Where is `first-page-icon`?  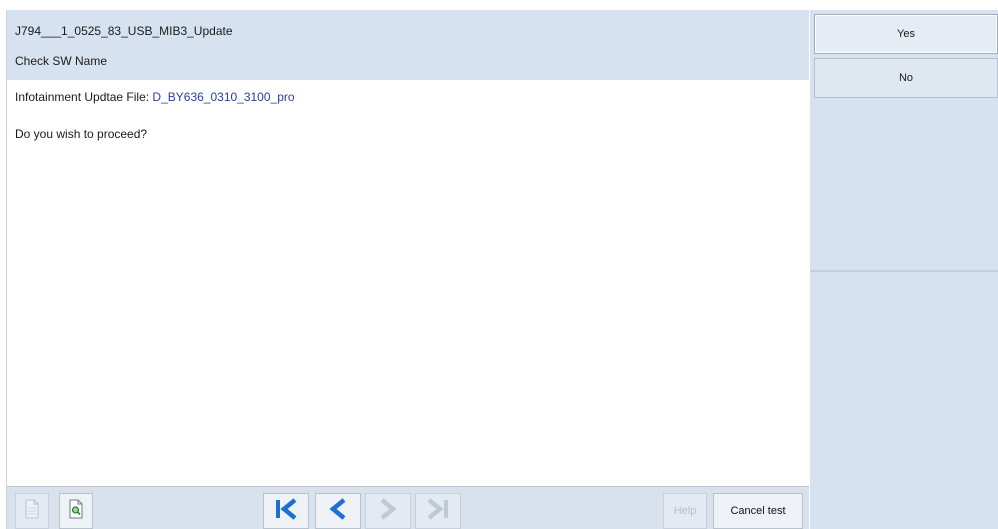
first-page-icon is located at coordinates (286, 511).